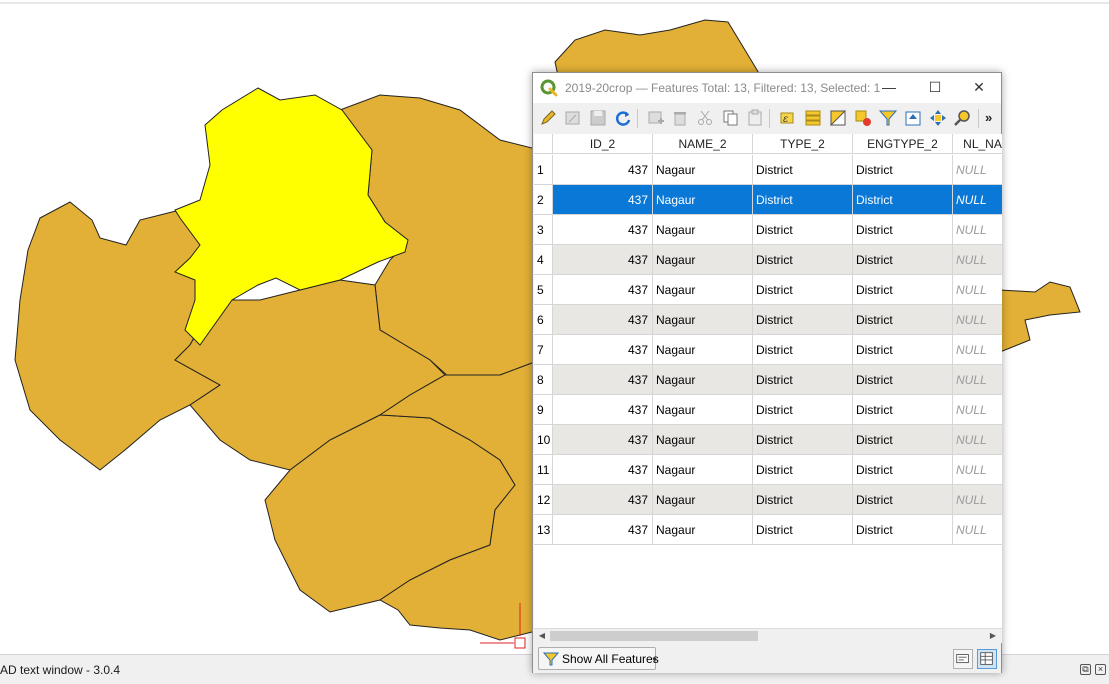 The image size is (1109, 684). Describe the element at coordinates (623, 118) in the screenshot. I see `reload-icon` at that location.